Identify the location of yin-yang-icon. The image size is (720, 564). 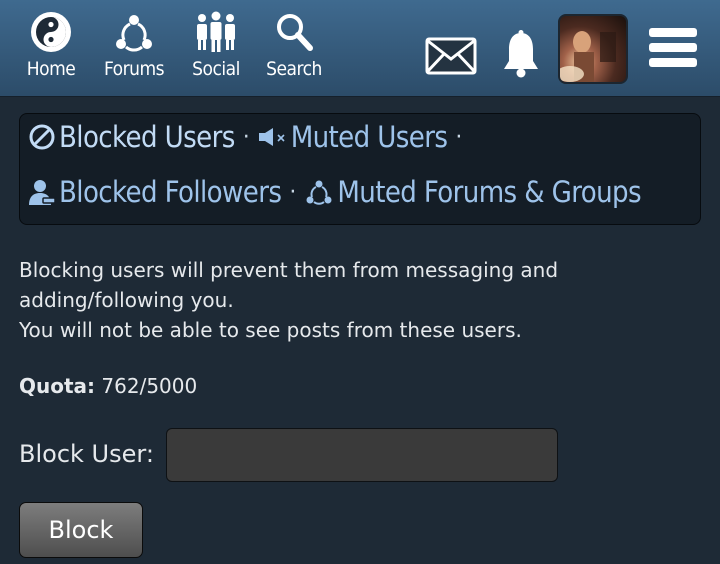
(51, 32).